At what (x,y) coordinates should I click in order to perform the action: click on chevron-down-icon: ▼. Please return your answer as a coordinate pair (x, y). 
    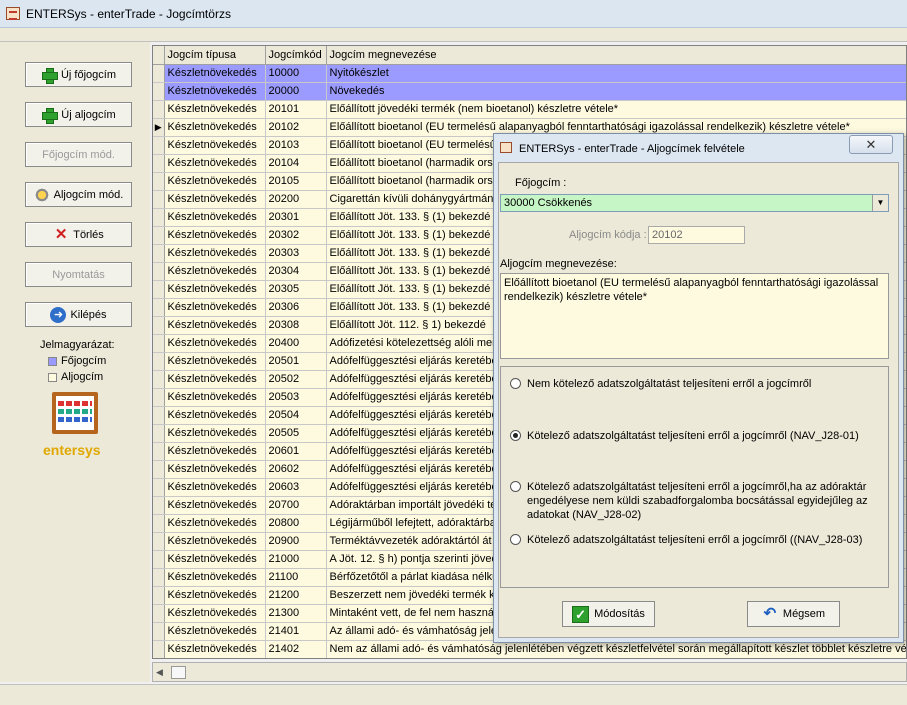
    Looking at the image, I should click on (880, 203).